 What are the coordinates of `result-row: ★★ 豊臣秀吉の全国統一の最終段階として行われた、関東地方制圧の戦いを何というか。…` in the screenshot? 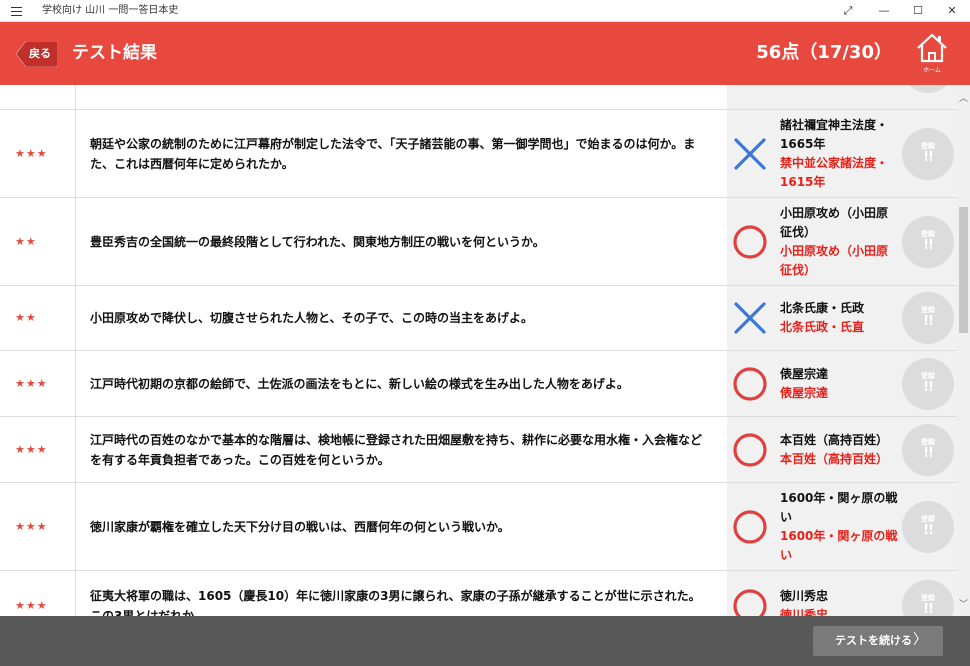 It's located at (478, 242).